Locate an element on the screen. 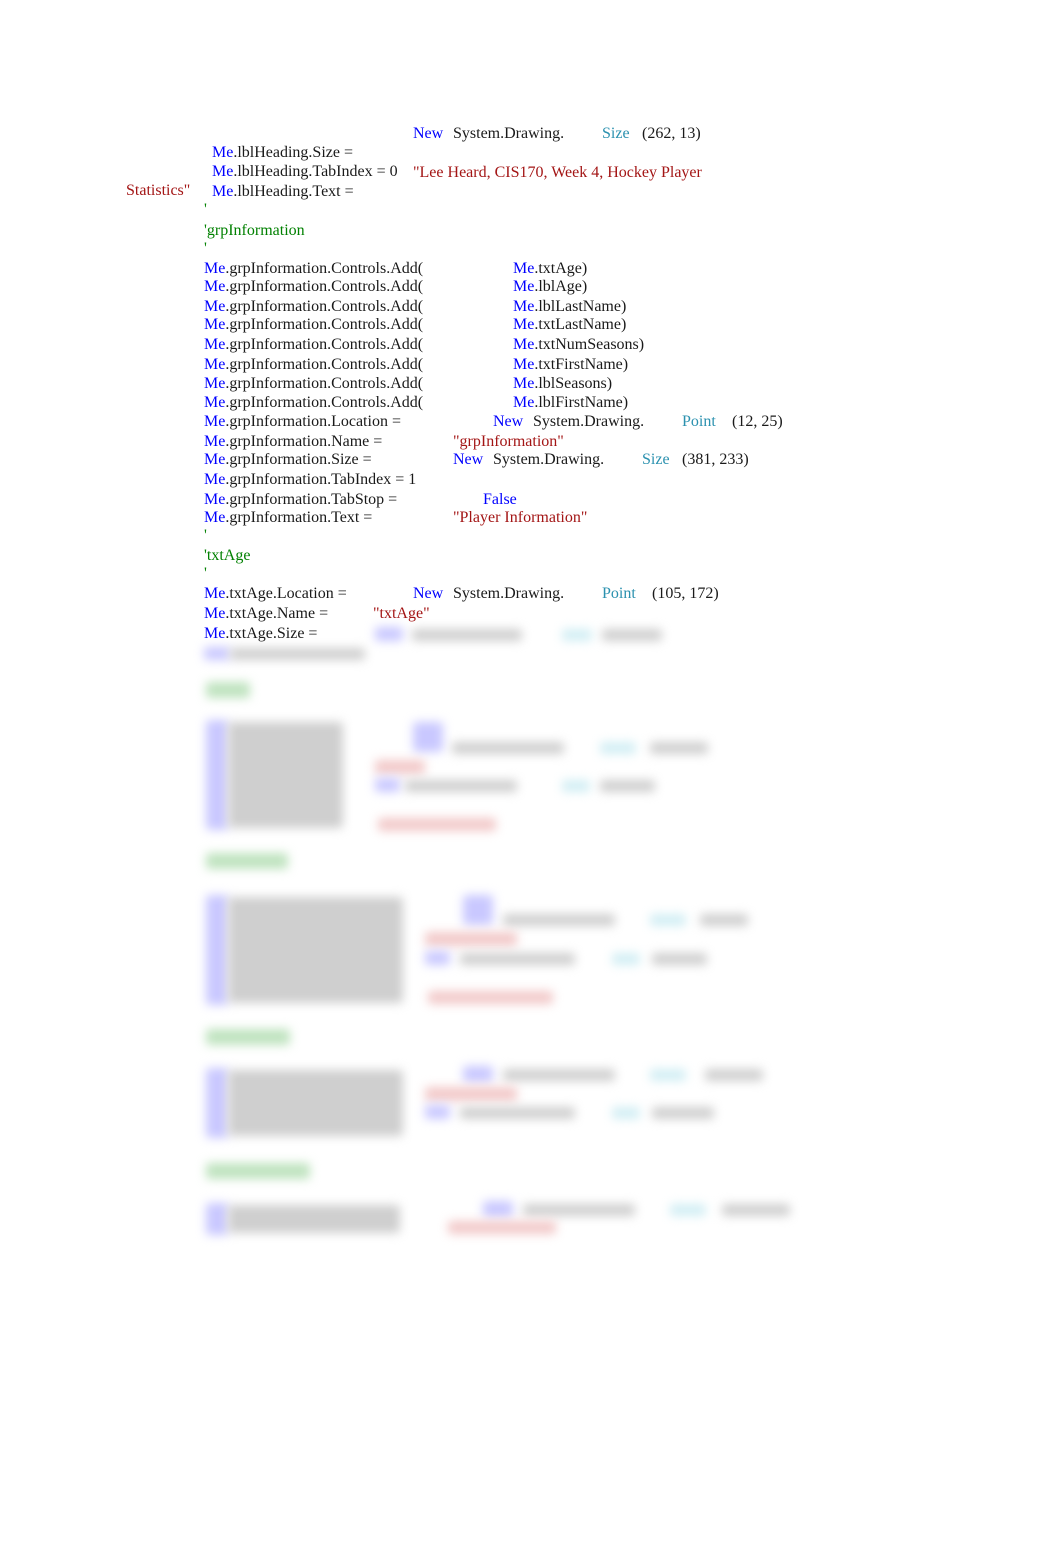  argument-expr: .txtAge) is located at coordinates (561, 268).